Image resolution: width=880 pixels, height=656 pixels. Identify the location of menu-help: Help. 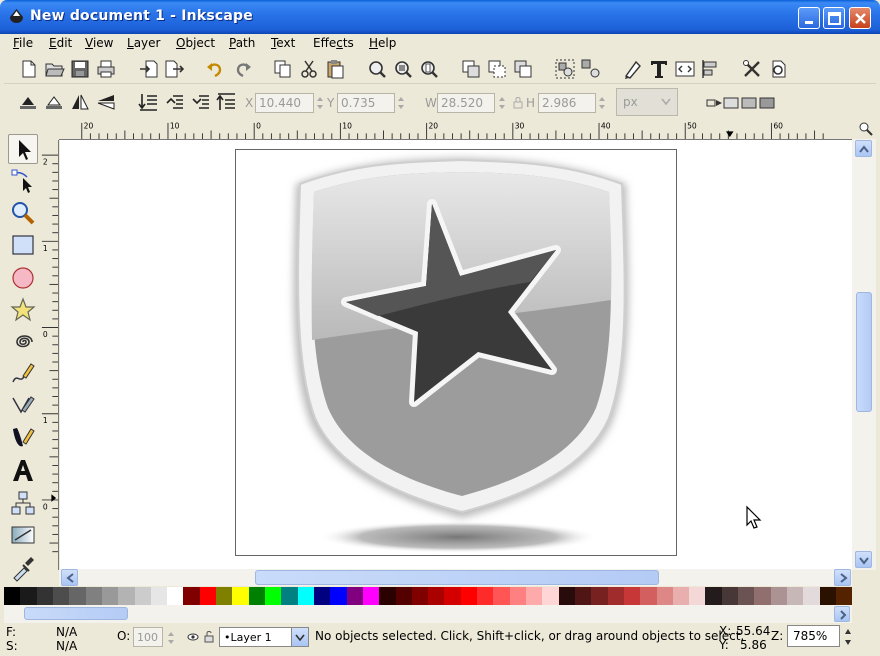
(382, 43).